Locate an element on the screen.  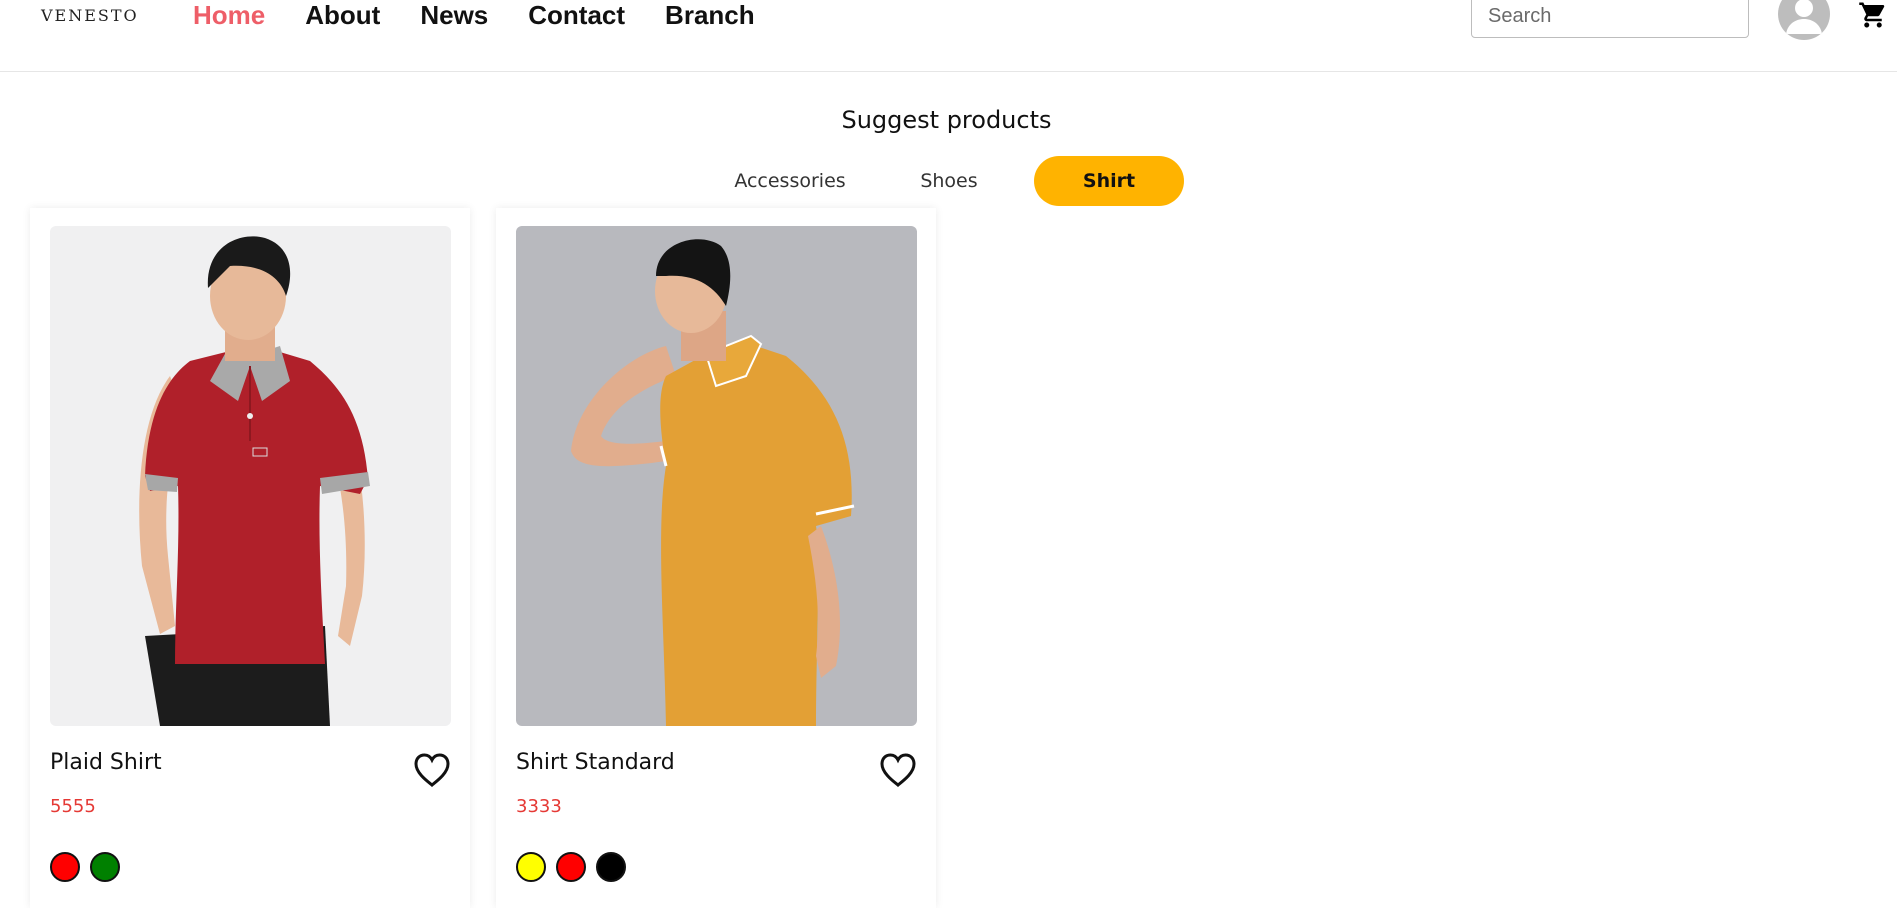
tab-shoes: Shoes is located at coordinates (949, 181).